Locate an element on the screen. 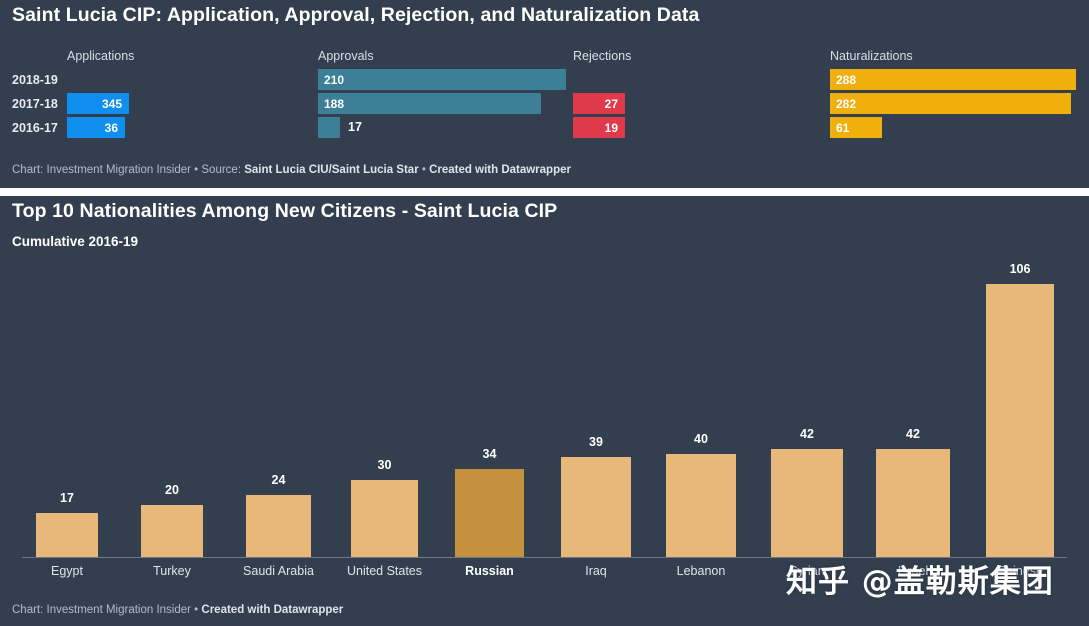 Image resolution: width=1089 pixels, height=626 pixels. chart2-bar-value: 30 is located at coordinates (384, 465).